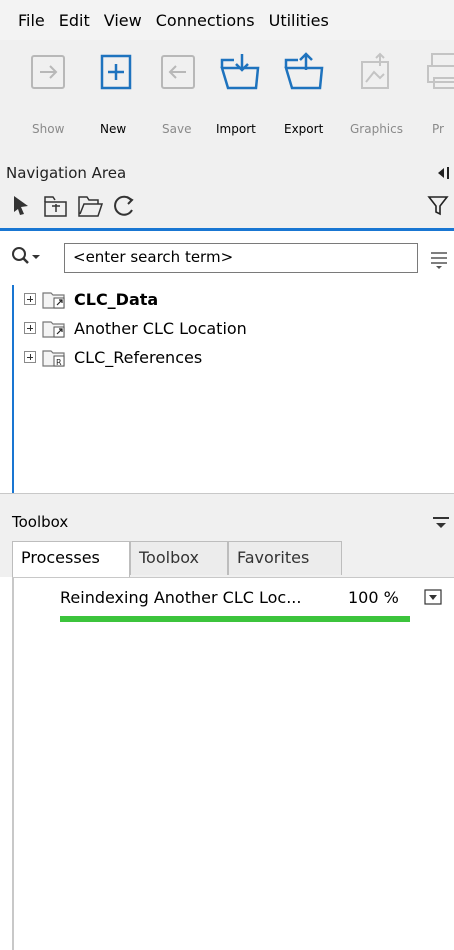 The height and width of the screenshot is (950, 454). I want to click on toolbox-header: Toolbox, so click(227, 523).